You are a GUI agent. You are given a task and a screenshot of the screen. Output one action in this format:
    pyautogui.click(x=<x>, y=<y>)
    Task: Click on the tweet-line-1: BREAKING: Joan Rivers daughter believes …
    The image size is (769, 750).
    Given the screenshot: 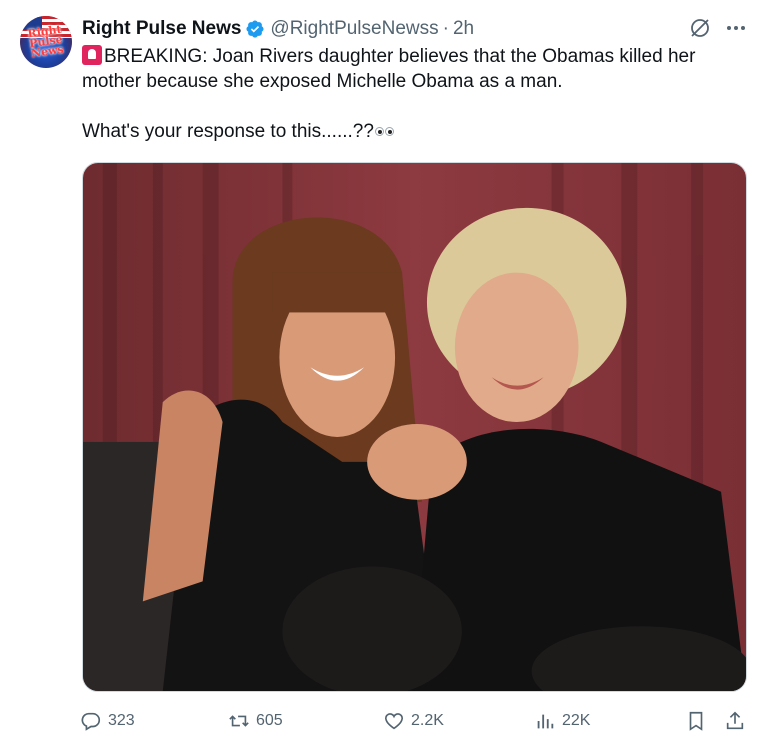 What is the action you would take?
    pyautogui.click(x=412, y=69)
    